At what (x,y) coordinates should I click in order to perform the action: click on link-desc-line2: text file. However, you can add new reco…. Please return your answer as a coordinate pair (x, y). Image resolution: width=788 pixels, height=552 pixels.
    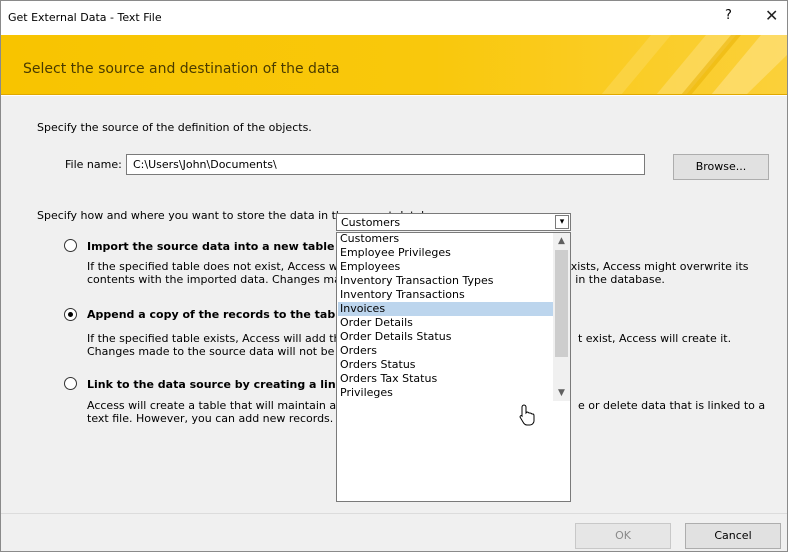
    Looking at the image, I should click on (210, 418).